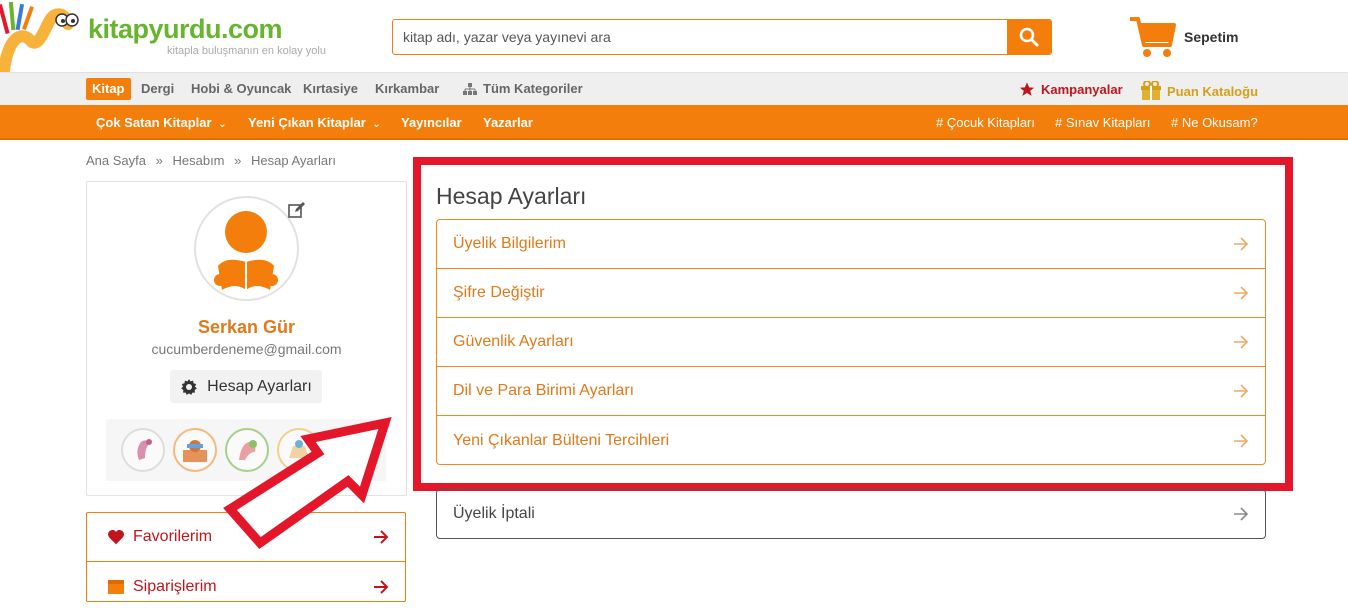 This screenshot has height=611, width=1348. What do you see at coordinates (851, 293) in the screenshot?
I see `settings-row-change-password: Şifre Değiştir` at bounding box center [851, 293].